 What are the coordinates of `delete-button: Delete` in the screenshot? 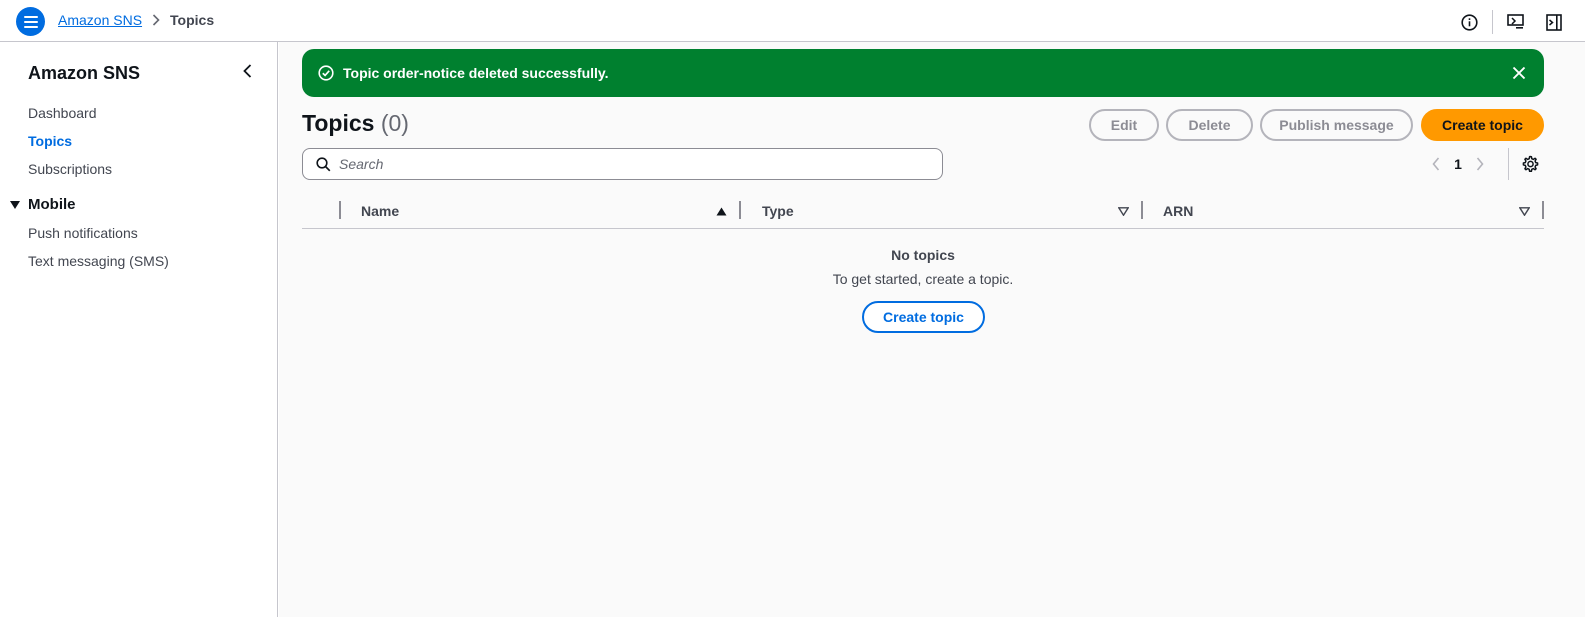 It's located at (1209, 125).